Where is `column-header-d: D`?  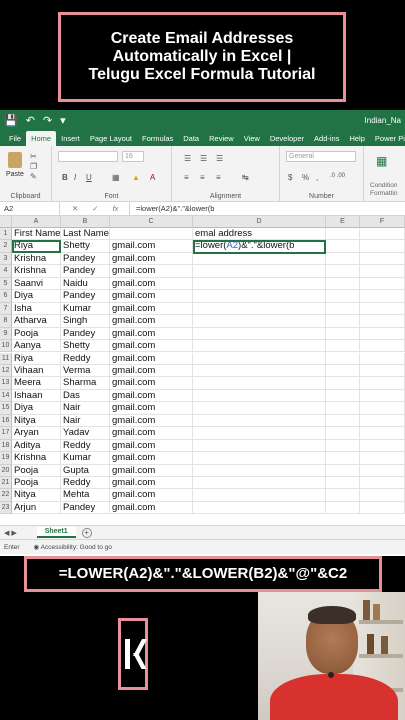
column-header-d: D is located at coordinates (259, 222).